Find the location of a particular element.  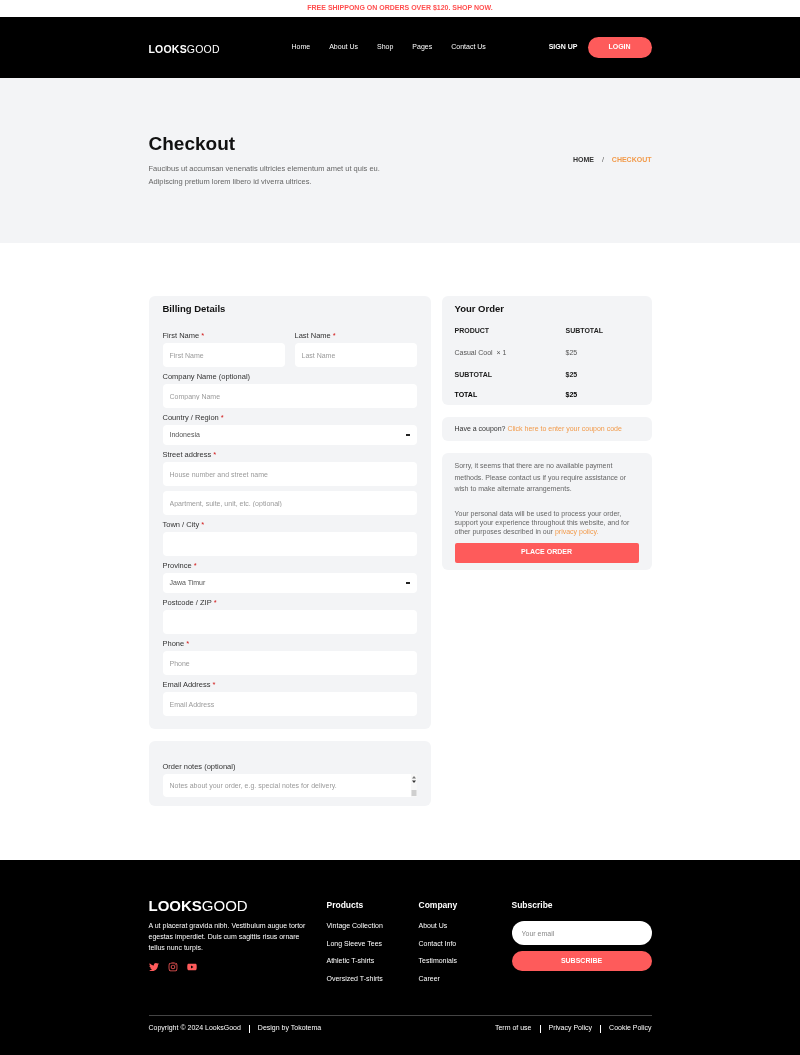

play-icon is located at coordinates (191, 967).